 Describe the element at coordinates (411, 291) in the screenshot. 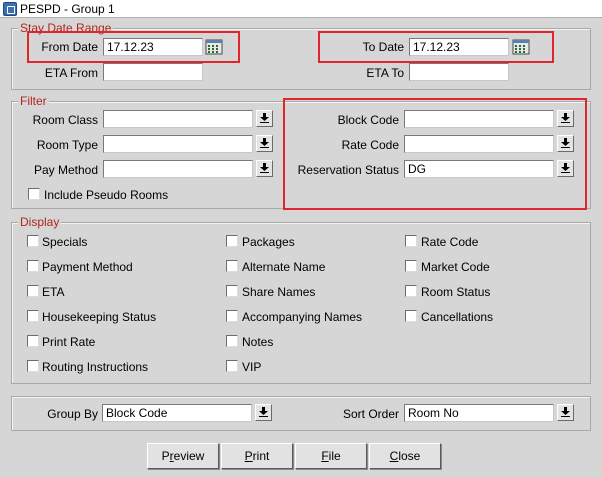

I see `display-checkbox-room-status` at that location.